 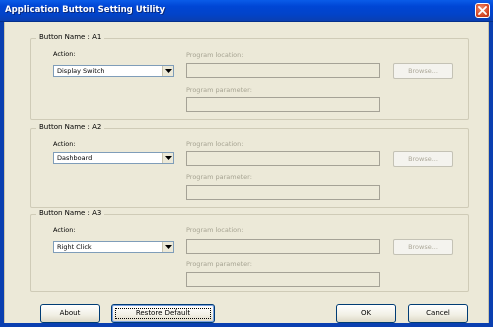 What do you see at coordinates (85, 10) in the screenshot?
I see `window-title: Application Button Setting Utility` at bounding box center [85, 10].